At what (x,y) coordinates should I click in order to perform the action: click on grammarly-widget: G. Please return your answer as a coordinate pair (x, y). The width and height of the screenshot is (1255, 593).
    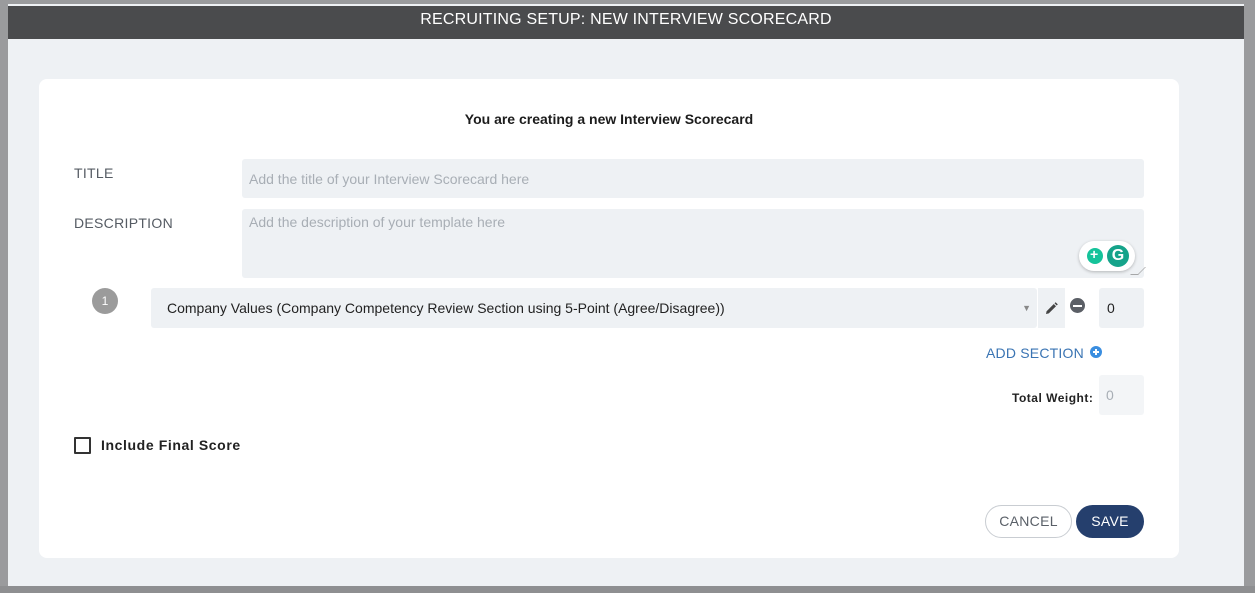
    Looking at the image, I should click on (1107, 256).